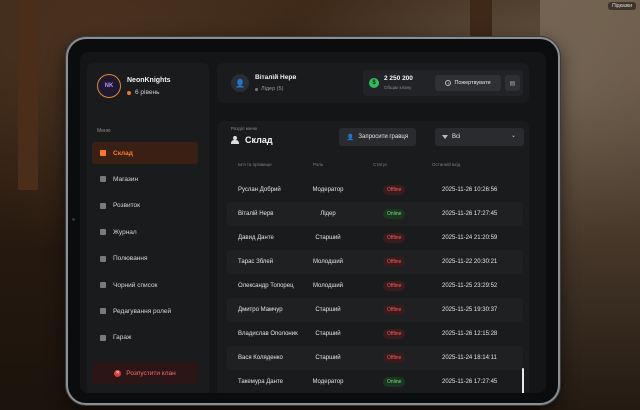  I want to click on clan-avatar-text: NK, so click(109, 86).